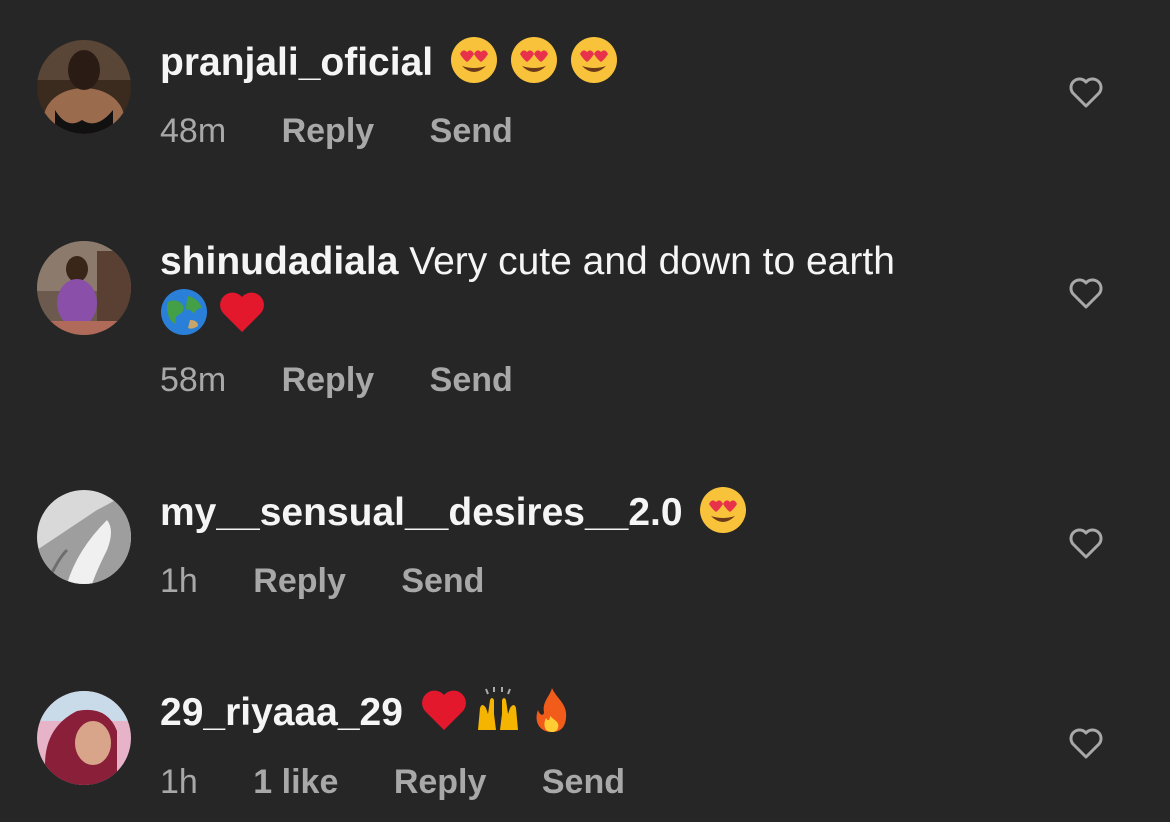 The height and width of the screenshot is (822, 1170). Describe the element at coordinates (279, 261) in the screenshot. I see `comment-username: shinudadiala` at that location.